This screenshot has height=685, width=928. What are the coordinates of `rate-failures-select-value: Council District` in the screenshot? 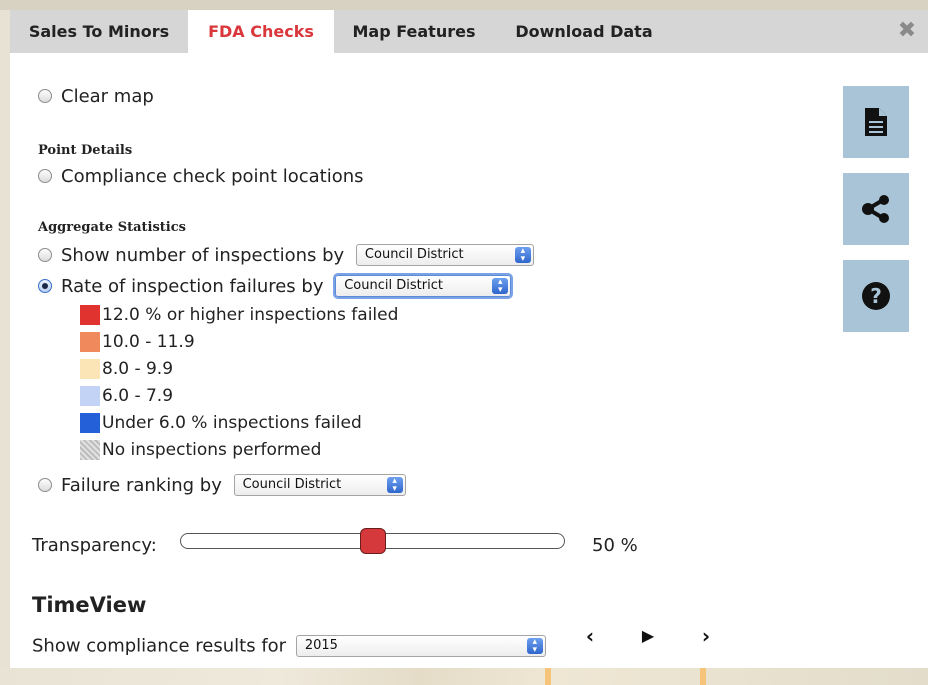 It's located at (393, 285).